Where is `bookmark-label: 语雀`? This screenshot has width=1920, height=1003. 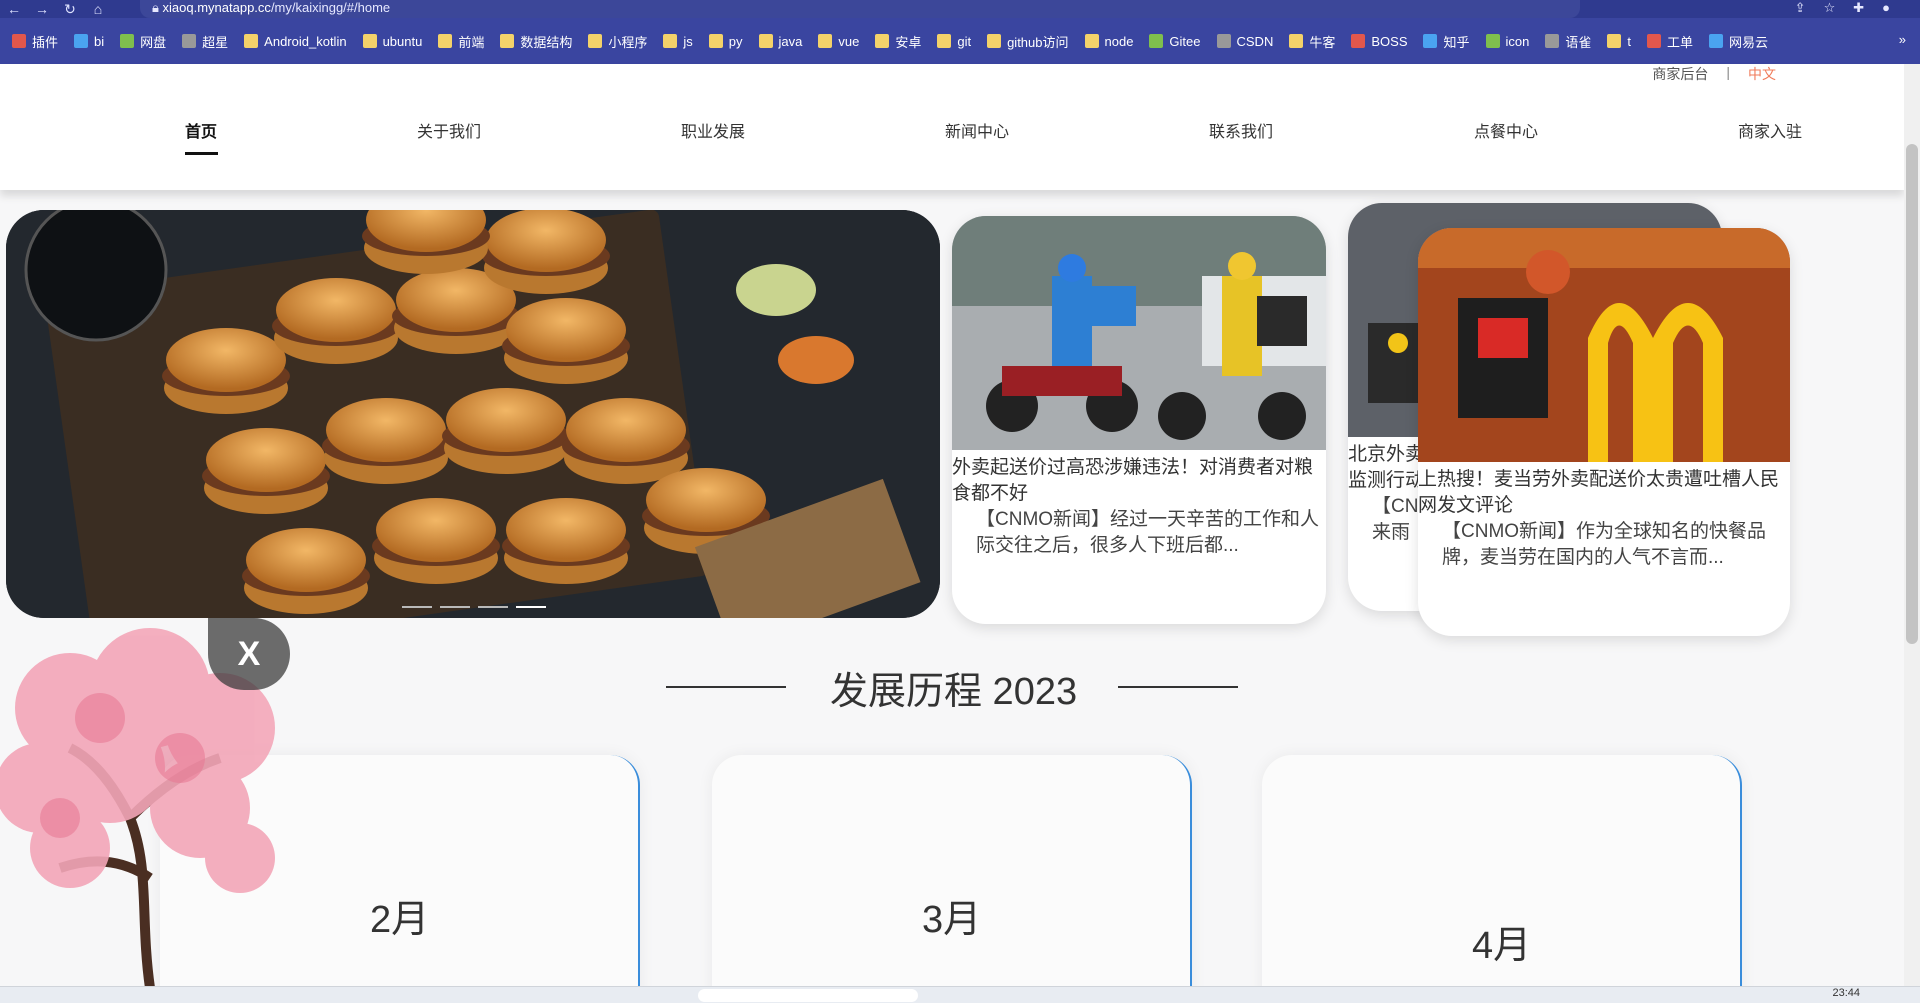 bookmark-label: 语雀 is located at coordinates (1578, 42).